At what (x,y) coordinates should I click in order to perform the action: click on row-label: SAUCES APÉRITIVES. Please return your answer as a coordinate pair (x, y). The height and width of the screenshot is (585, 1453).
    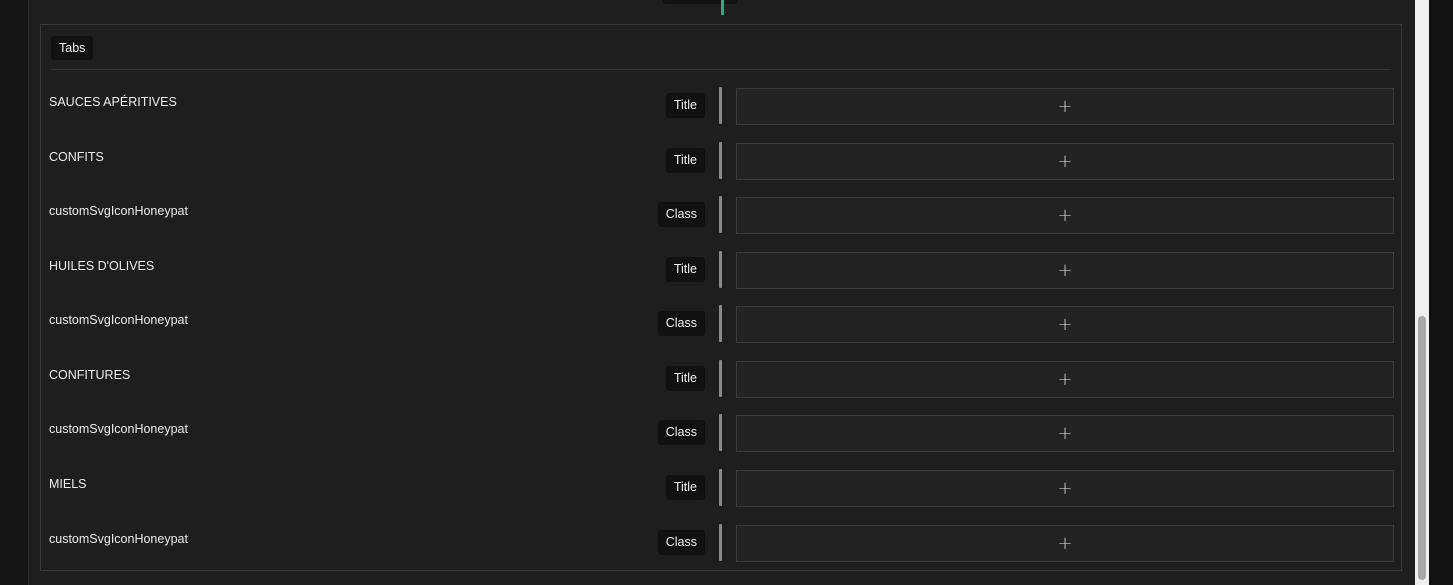
    Looking at the image, I should click on (113, 102).